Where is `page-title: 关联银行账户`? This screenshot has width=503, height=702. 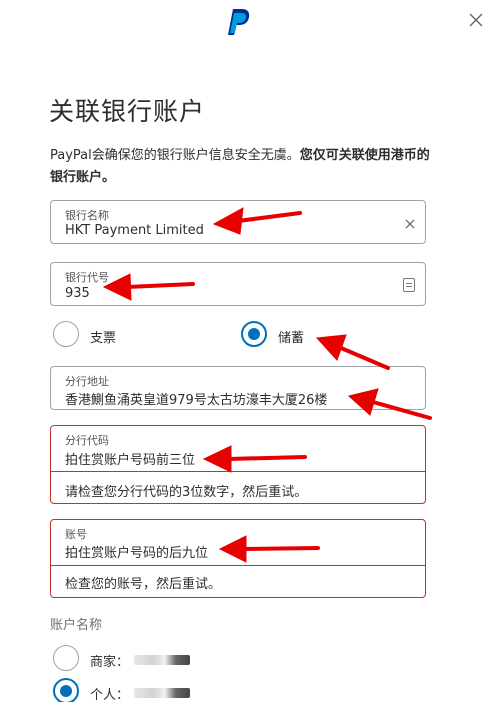 page-title: 关联银行账户 is located at coordinates (127, 111).